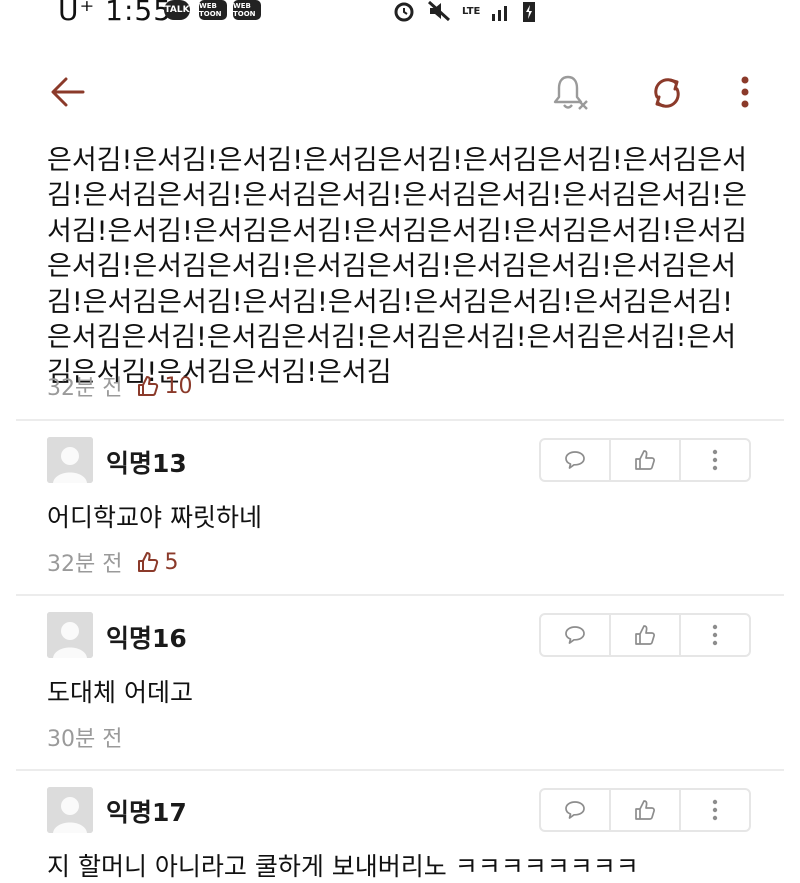 The width and height of the screenshot is (800, 883). What do you see at coordinates (343, 866) in the screenshot?
I see `comment-text: 지 할머니 아니라고 쿨하게 보내버리노 ㅋㅋㅋㅋㅋㅋㅋㅋ` at bounding box center [343, 866].